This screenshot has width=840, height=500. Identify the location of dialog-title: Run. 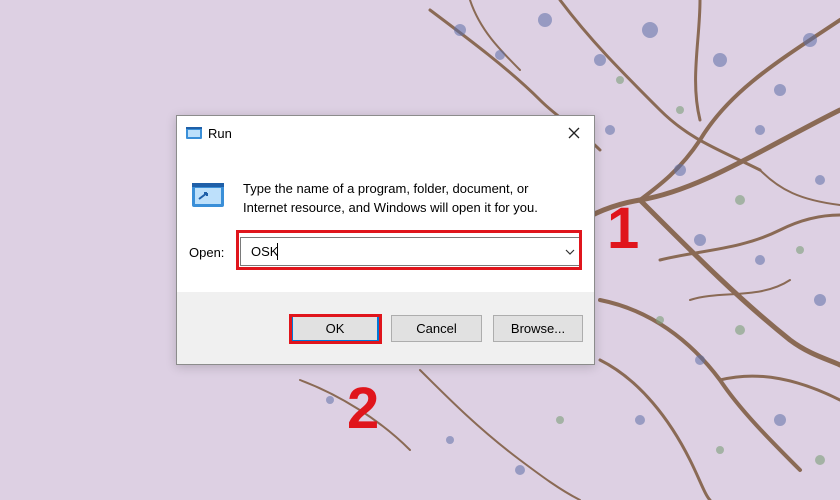
(220, 133).